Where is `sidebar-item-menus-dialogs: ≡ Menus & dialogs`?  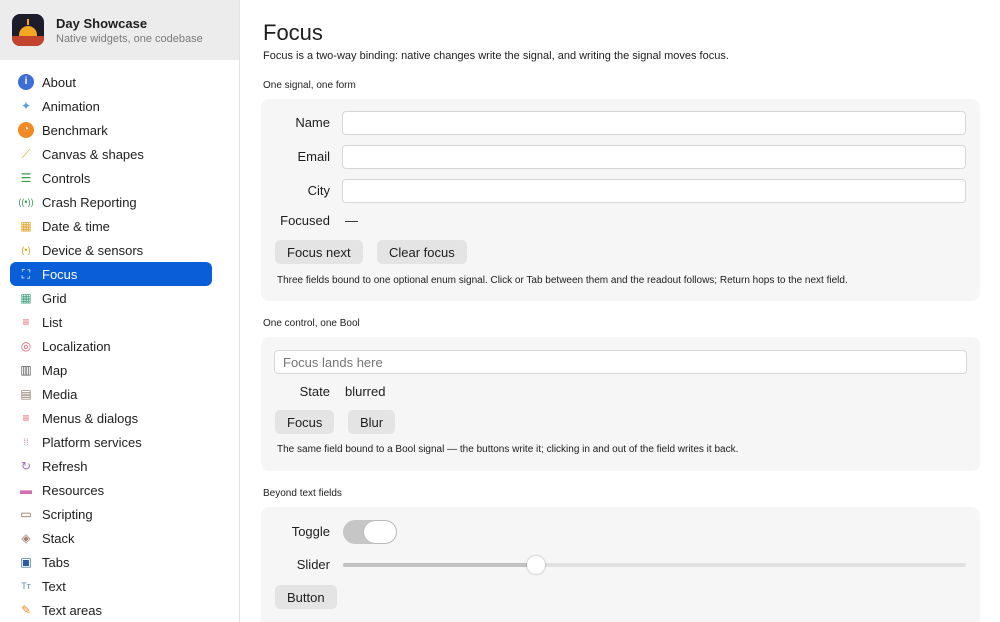 sidebar-item-menus-dialogs: ≡ Menus & dialogs is located at coordinates (111, 418).